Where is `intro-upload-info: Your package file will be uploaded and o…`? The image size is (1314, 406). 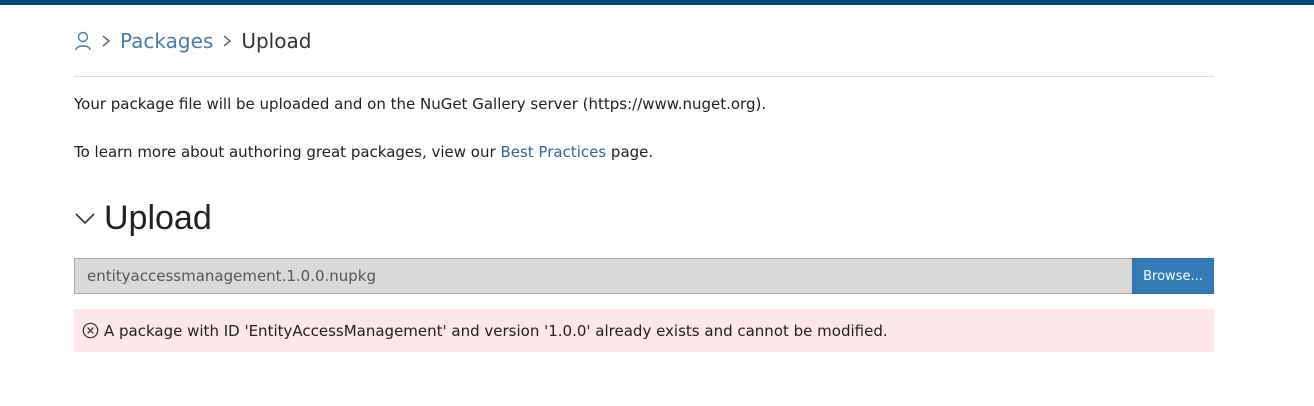
intro-upload-info: Your package file will be uploaded and o… is located at coordinates (420, 104).